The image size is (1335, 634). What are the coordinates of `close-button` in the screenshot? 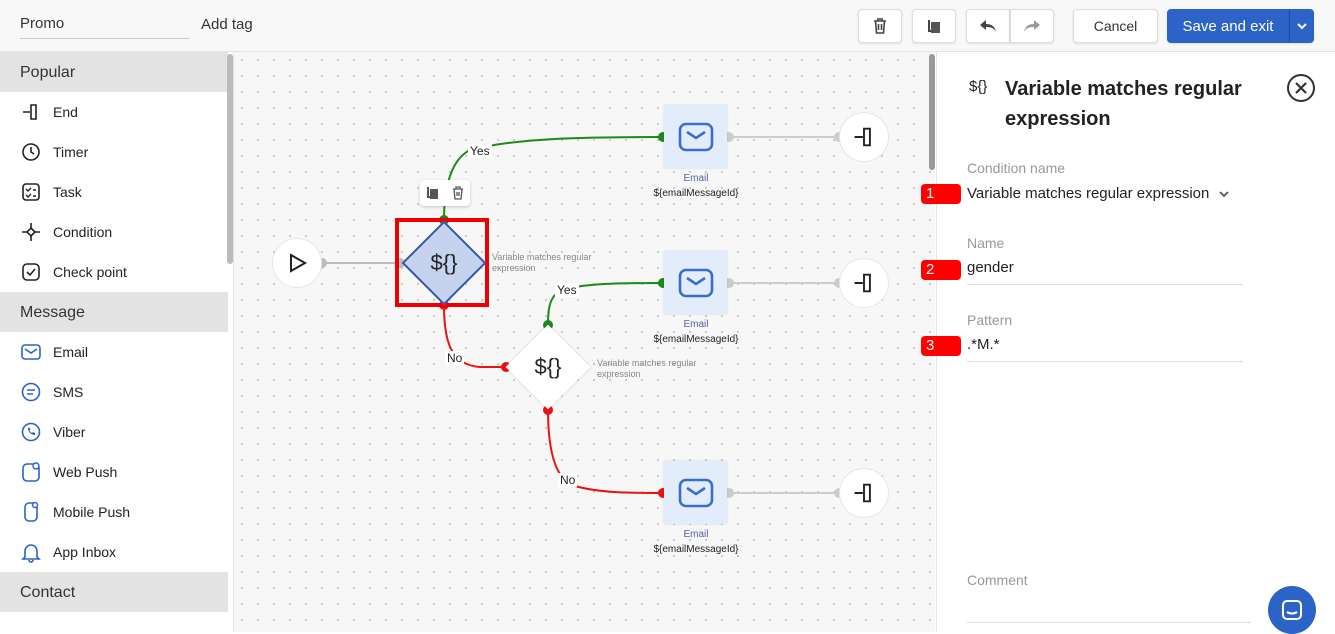 It's located at (1301, 88).